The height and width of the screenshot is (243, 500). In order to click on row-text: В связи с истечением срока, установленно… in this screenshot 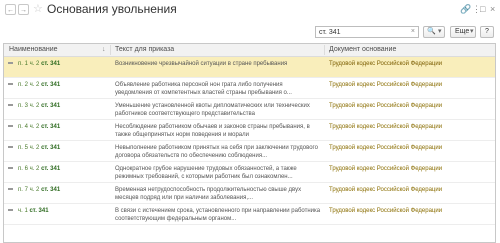, I will do `click(218, 215)`.